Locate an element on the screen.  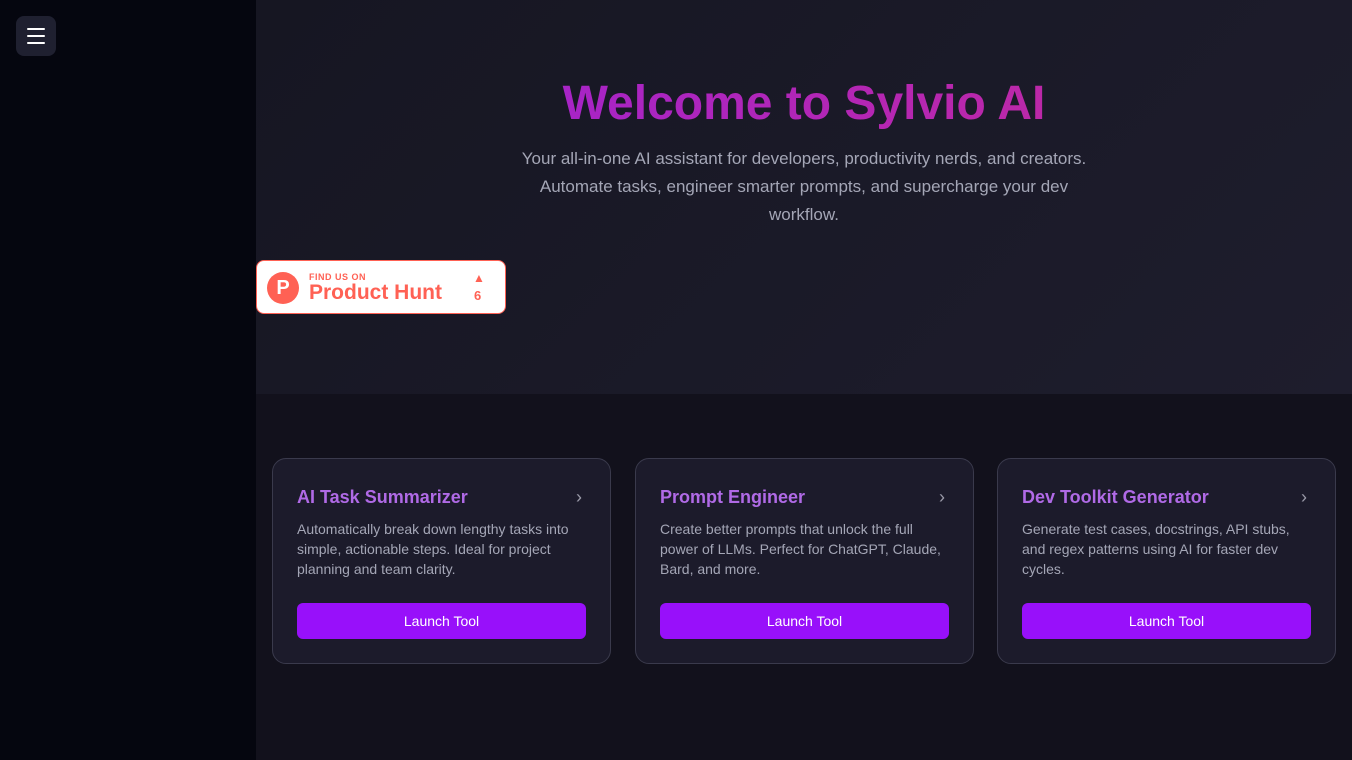
product-hunt-badge: P FIND US ON Product Hunt ▲ 6 is located at coordinates (381, 287).